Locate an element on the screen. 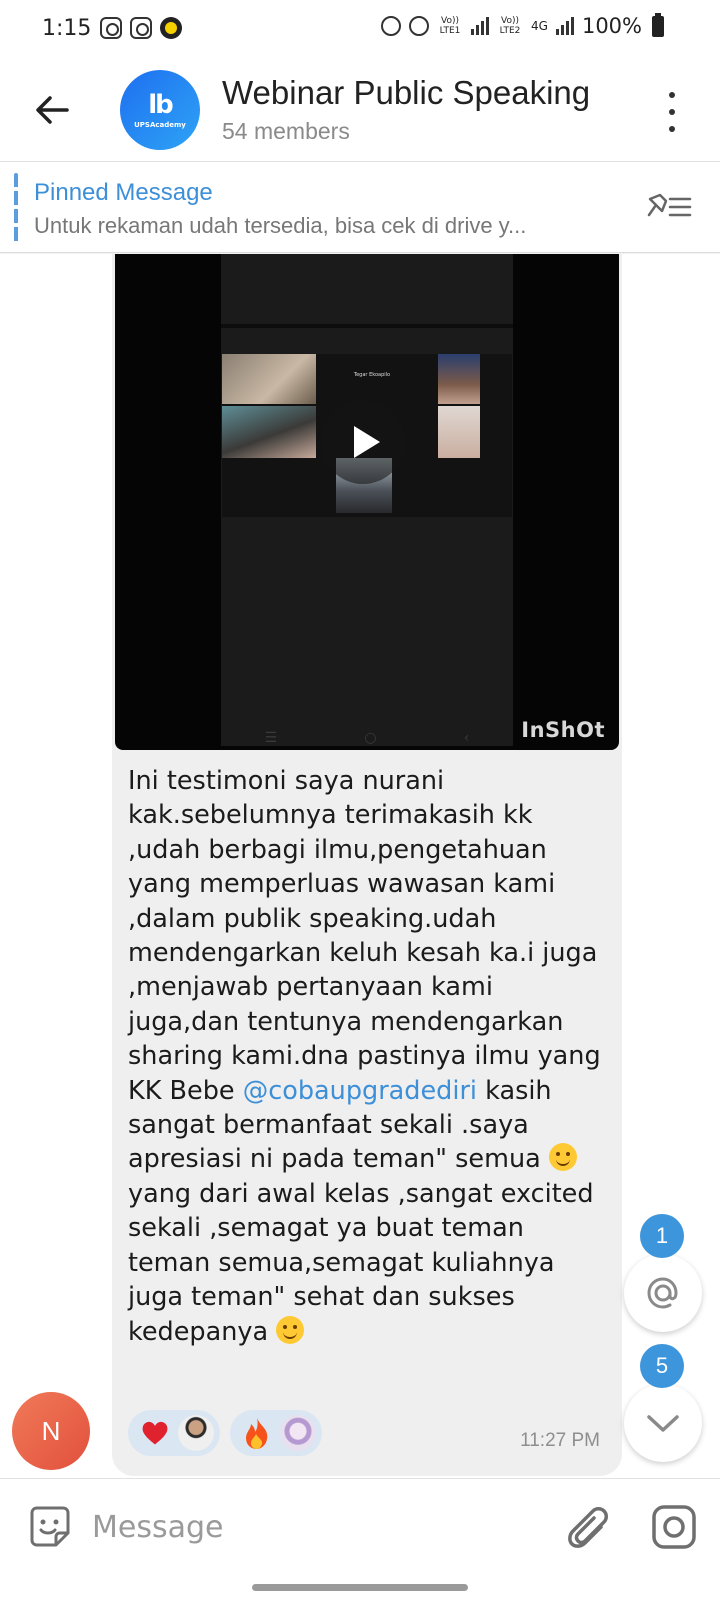 This screenshot has width=720, height=1600. play-icon is located at coordinates (363, 442).